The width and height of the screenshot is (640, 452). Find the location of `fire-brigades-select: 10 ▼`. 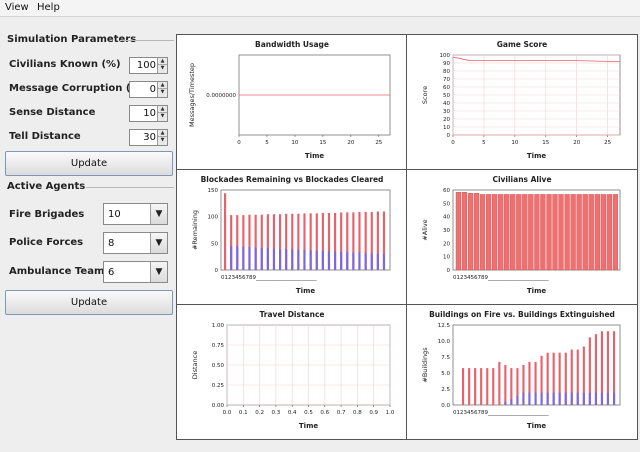

fire-brigades-select: 10 ▼ is located at coordinates (135, 214).